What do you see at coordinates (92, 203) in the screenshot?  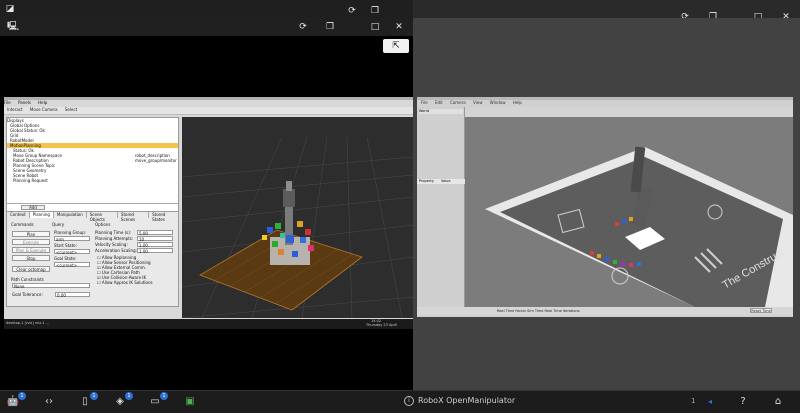 I see `tree-divider` at bounding box center [92, 203].